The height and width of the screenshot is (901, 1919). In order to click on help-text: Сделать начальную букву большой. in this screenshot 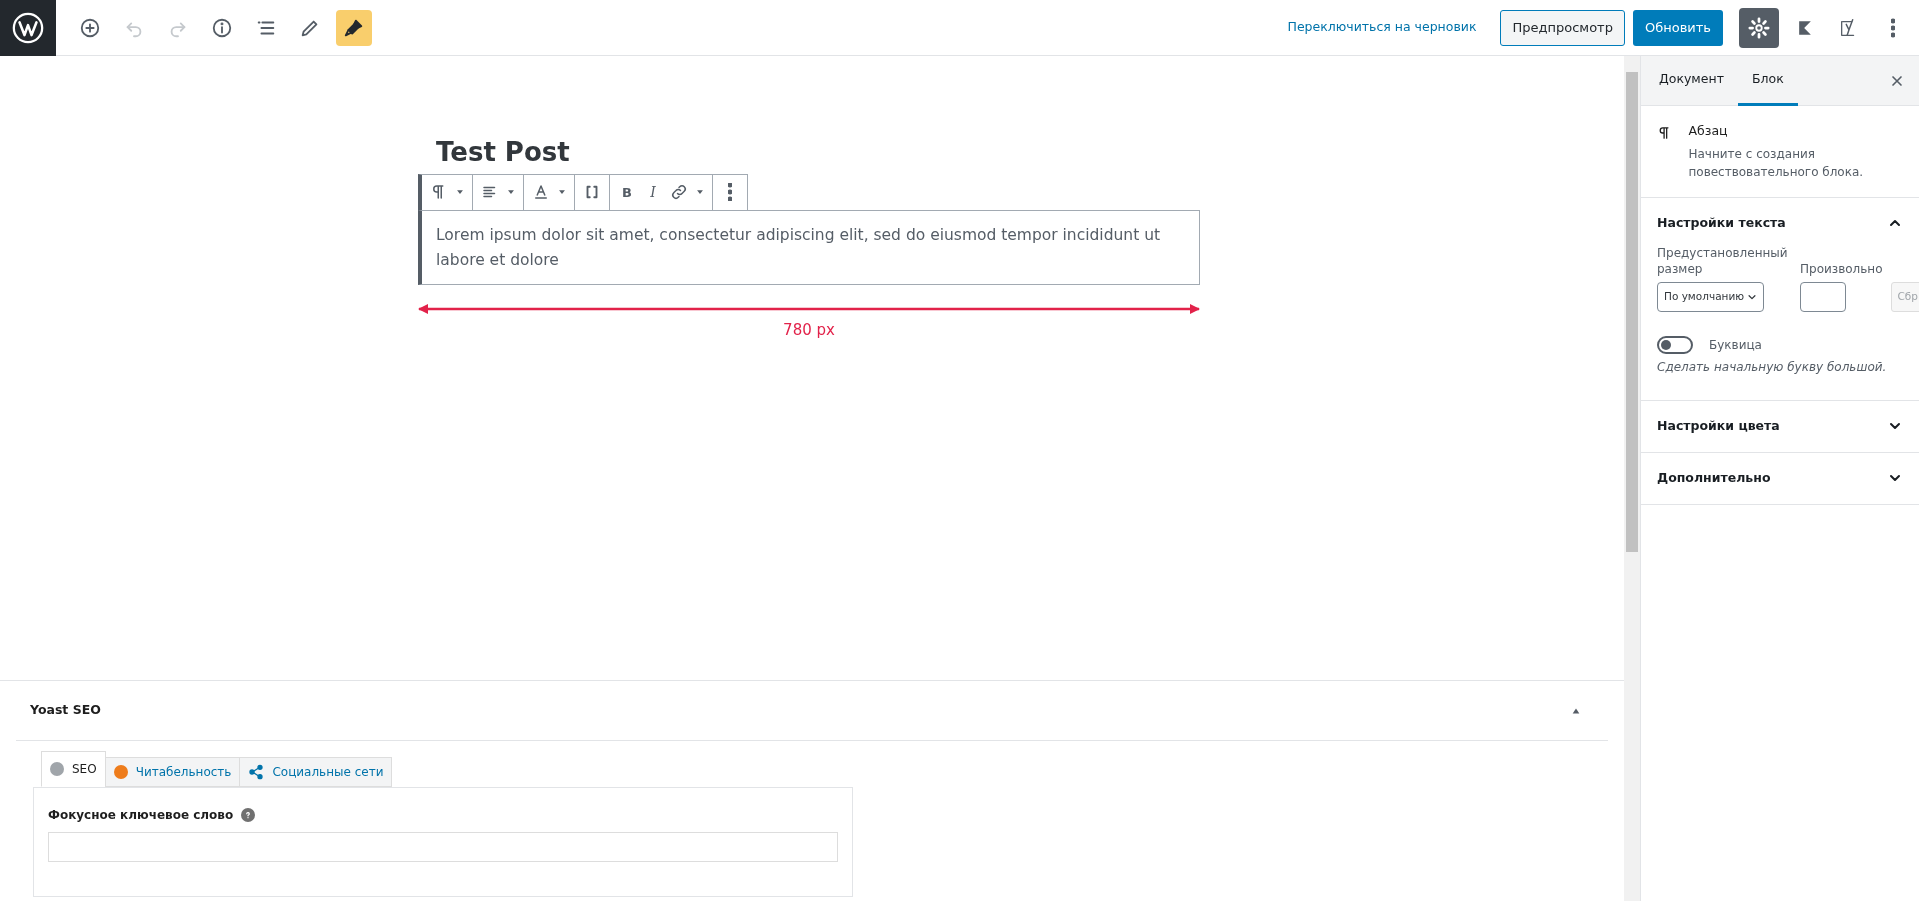, I will do `click(1772, 368)`.